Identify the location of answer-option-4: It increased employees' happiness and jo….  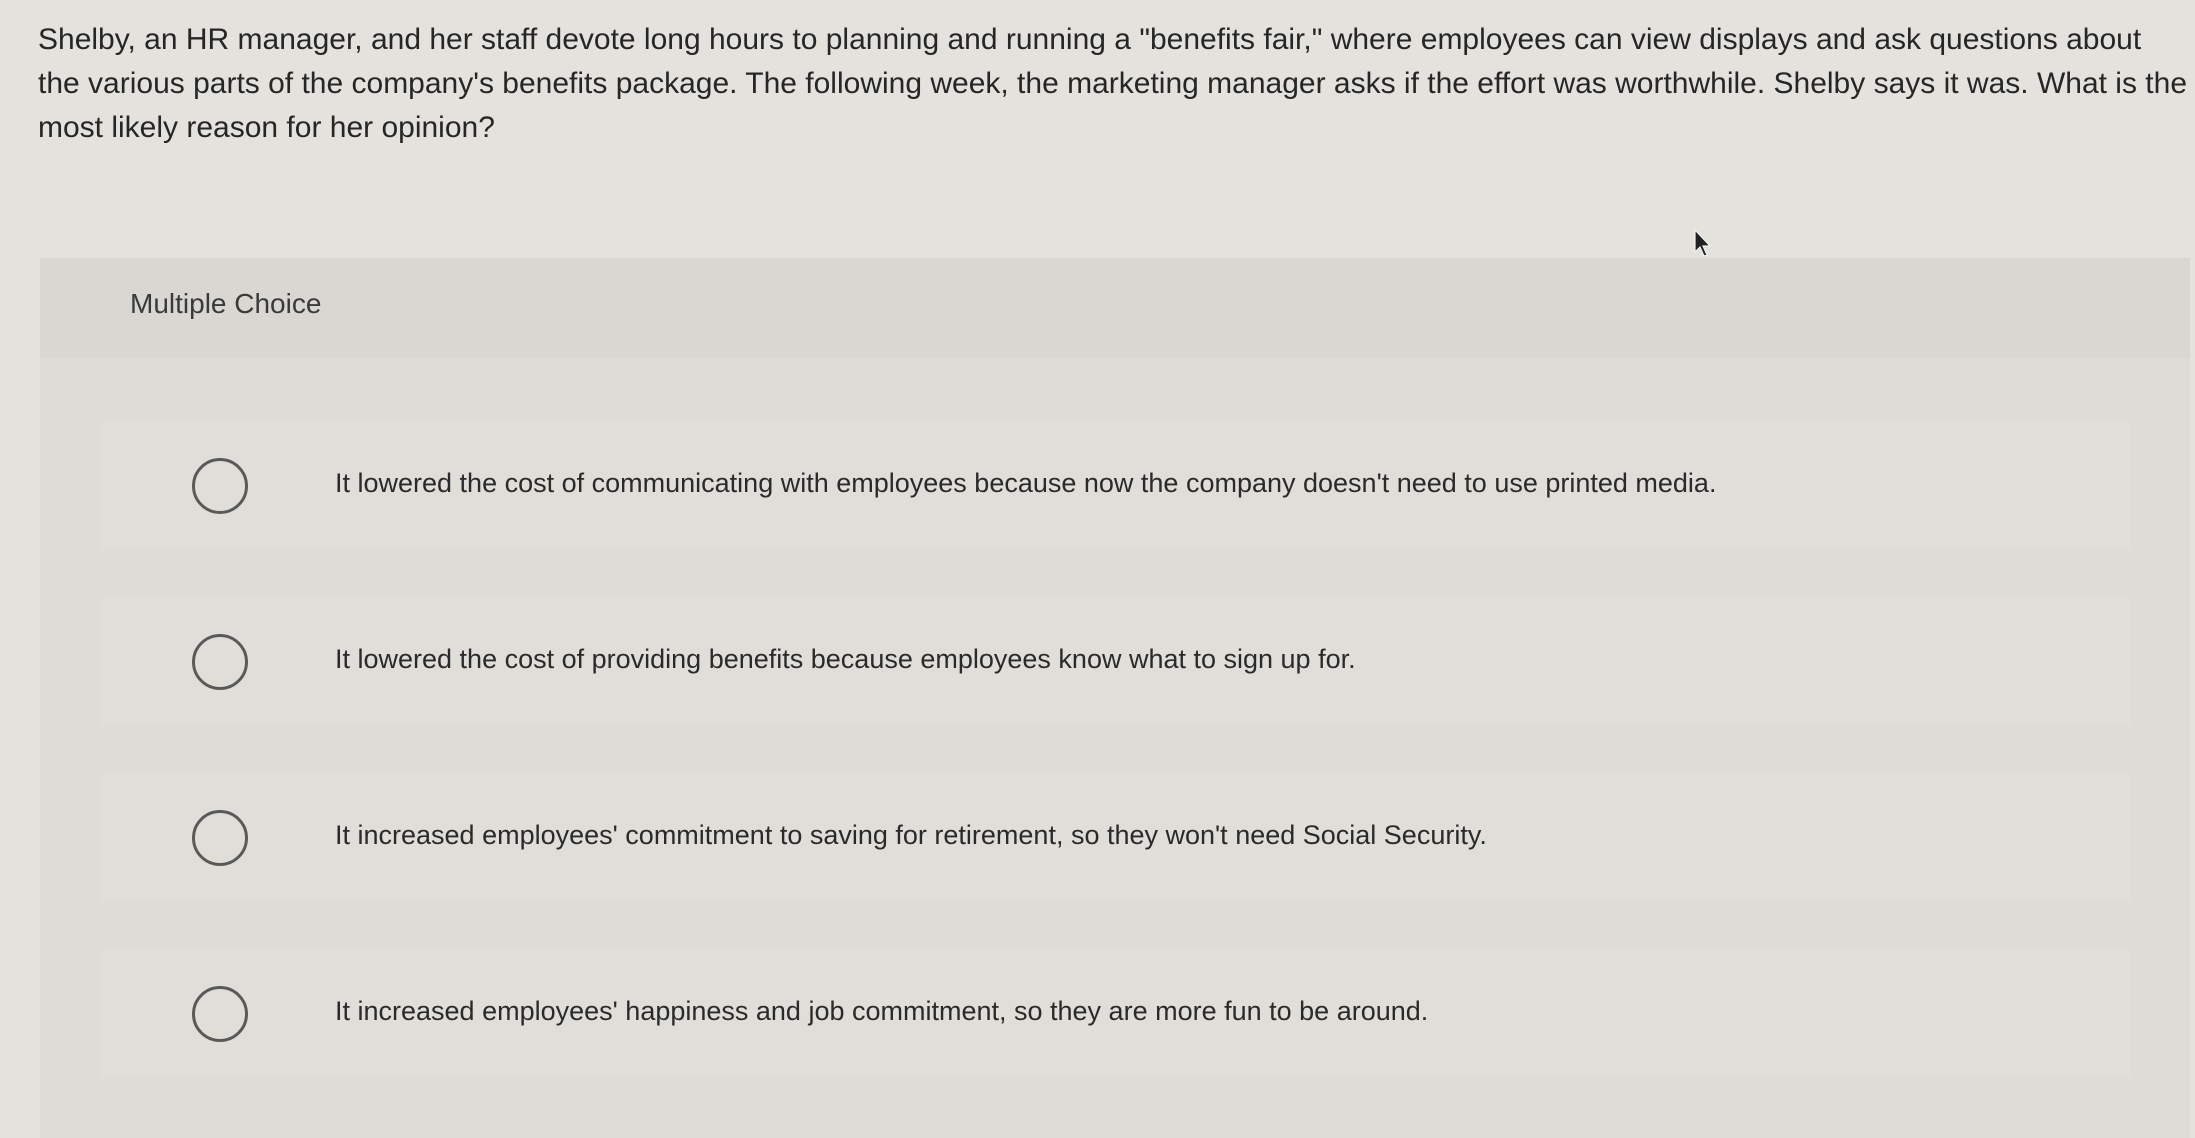
(1115, 1014).